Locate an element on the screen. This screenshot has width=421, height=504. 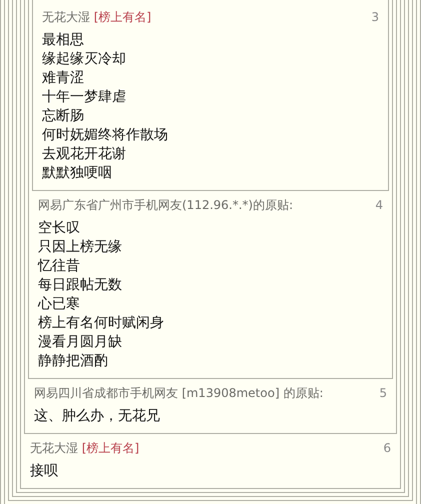
comment-line: 每日跟帖无数 is located at coordinates (80, 285).